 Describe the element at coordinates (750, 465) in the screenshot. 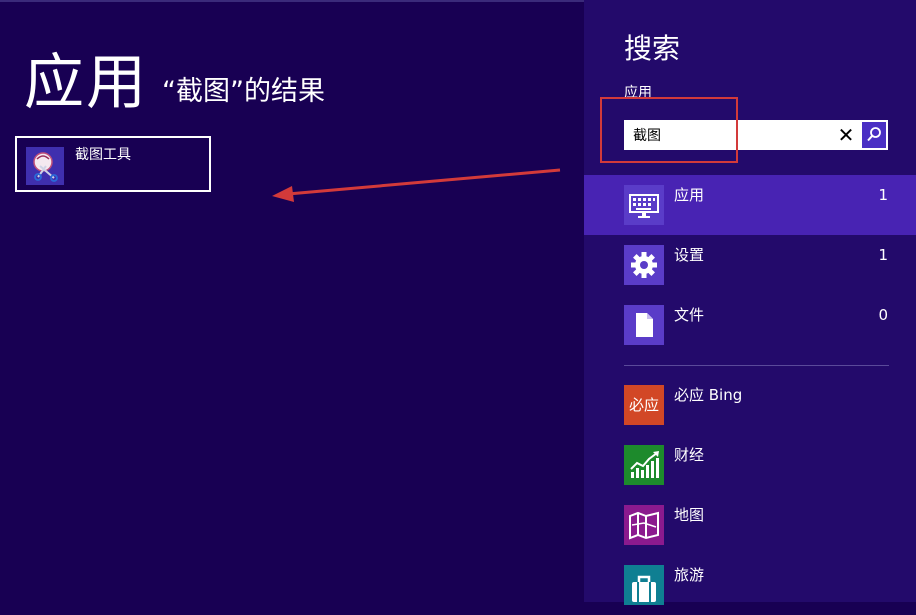

I see `app-row-finance: 财经` at that location.